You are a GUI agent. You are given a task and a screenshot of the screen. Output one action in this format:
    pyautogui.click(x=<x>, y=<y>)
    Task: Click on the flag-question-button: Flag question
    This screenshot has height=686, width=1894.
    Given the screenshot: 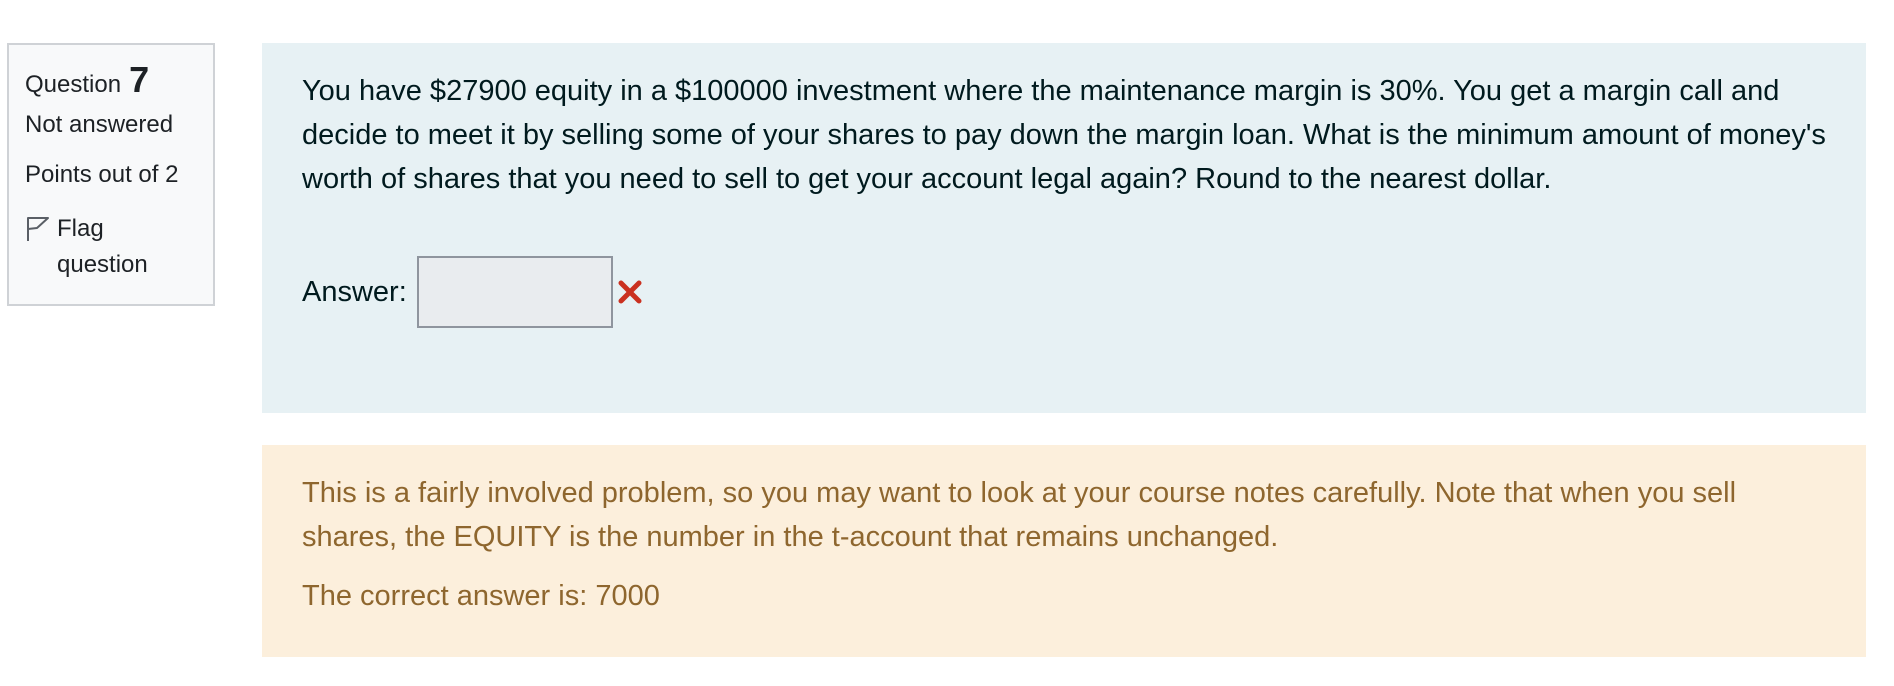 What is the action you would take?
    pyautogui.click(x=111, y=247)
    